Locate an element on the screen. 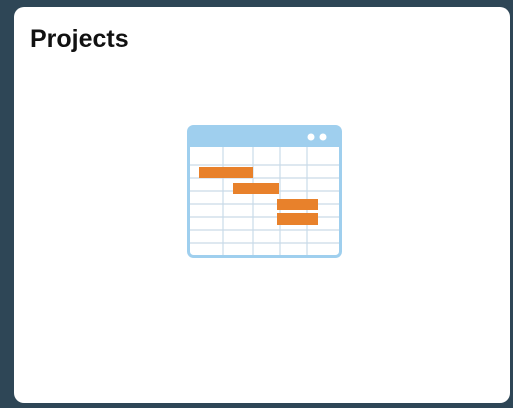 Image resolution: width=513 pixels, height=408 pixels. gantt-chart-icon is located at coordinates (264, 191).